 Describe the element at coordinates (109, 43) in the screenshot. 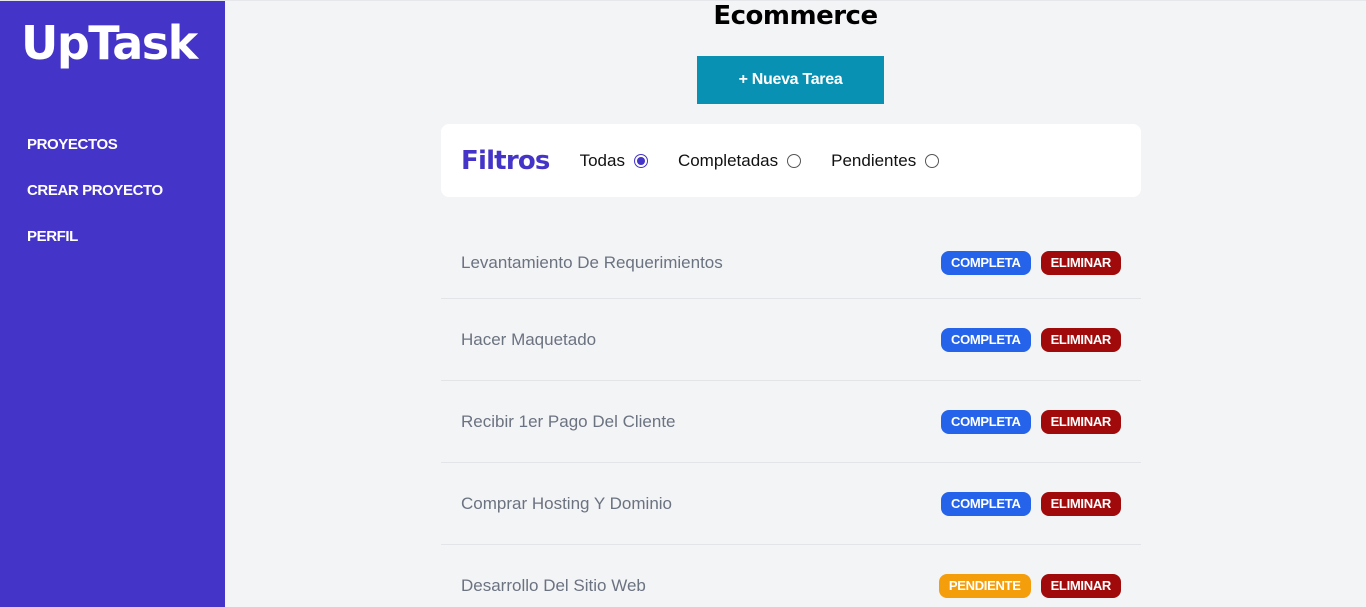

I see `logo: UpTask` at that location.